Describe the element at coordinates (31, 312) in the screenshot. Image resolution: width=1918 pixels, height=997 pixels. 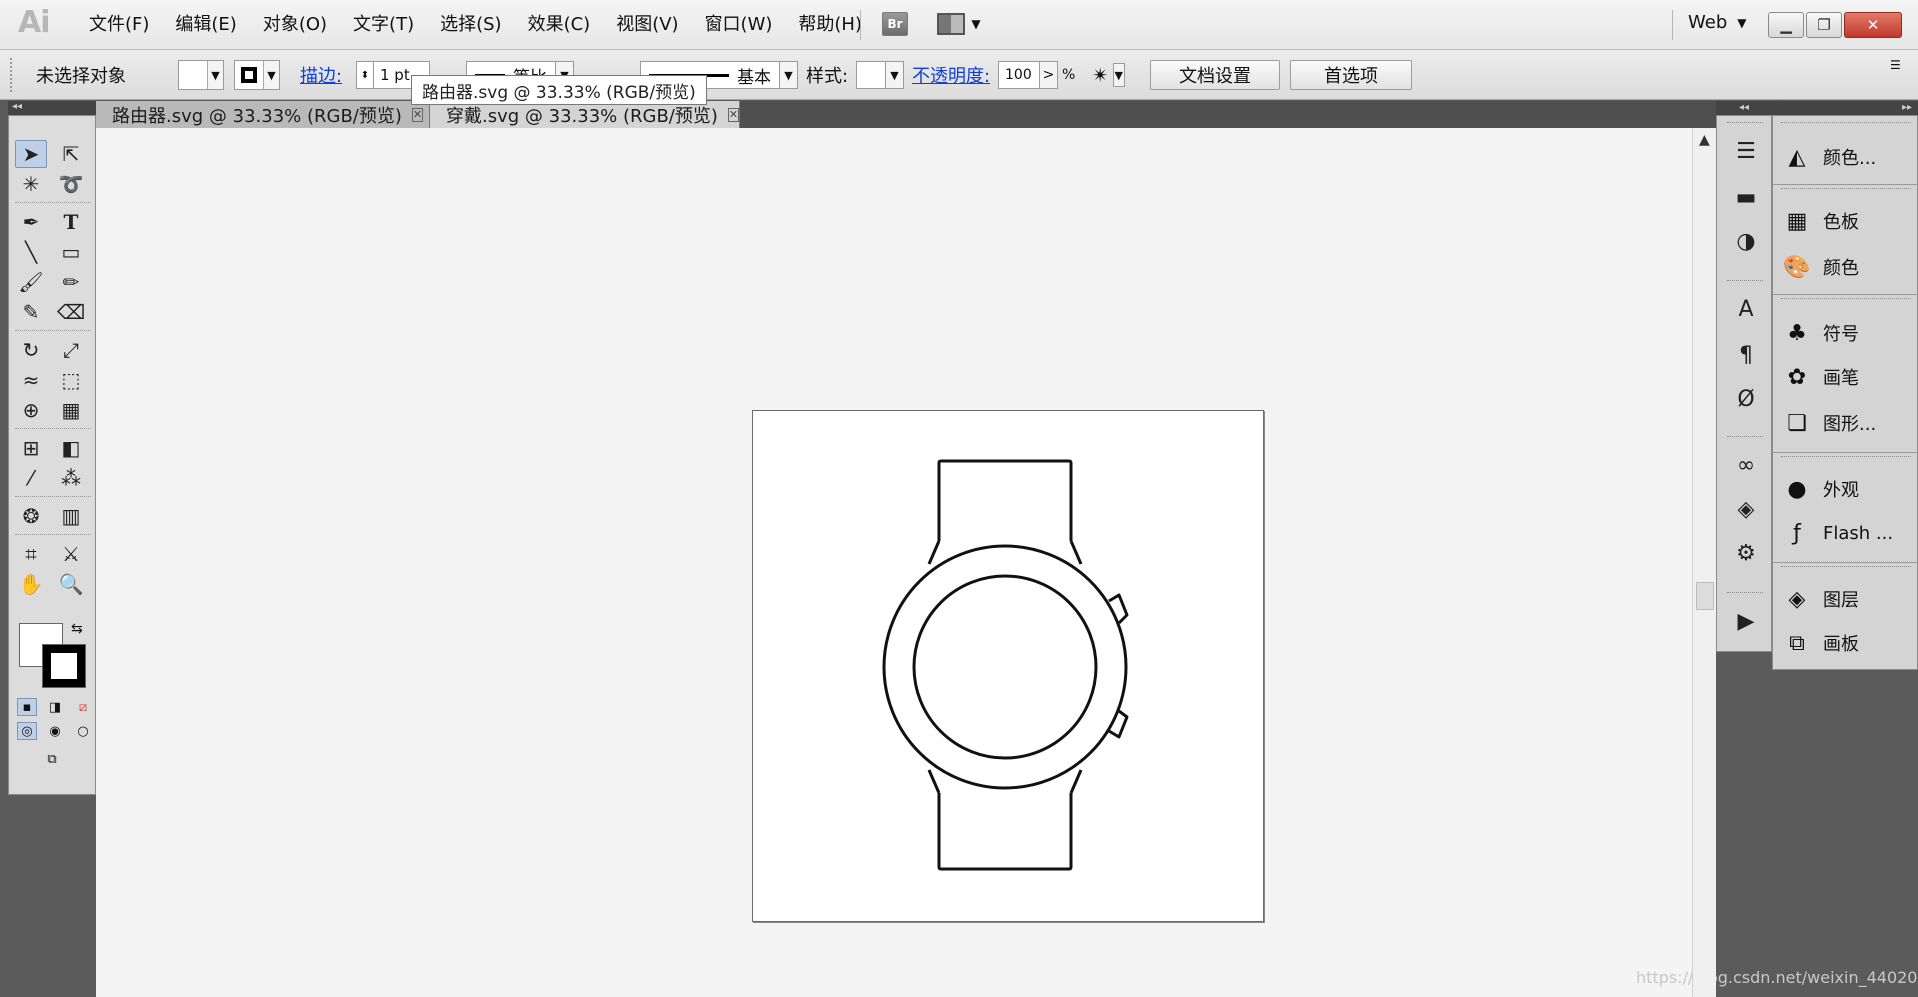
I see `blob-brush-tool-icon: ✎` at that location.